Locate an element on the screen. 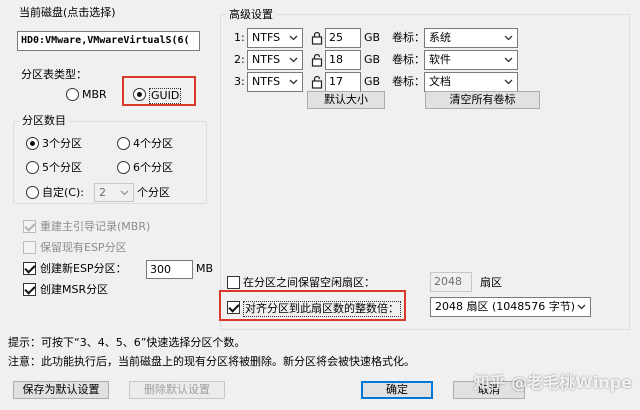  row1-number: 1: is located at coordinates (239, 37).